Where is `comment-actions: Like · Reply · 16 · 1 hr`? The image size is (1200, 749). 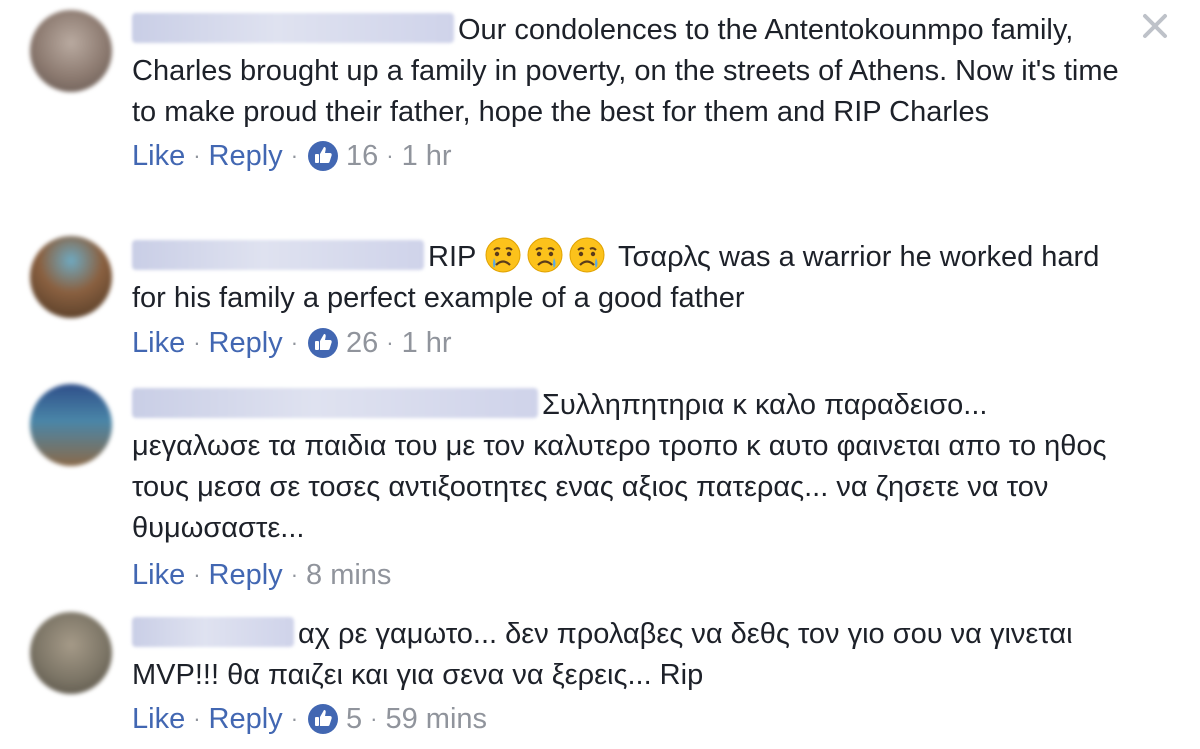
comment-actions: Like · Reply · 16 · 1 hr is located at coordinates (632, 156).